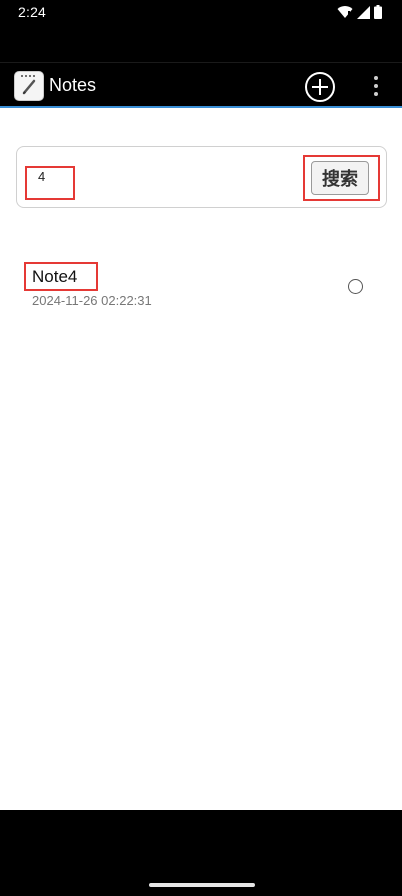  What do you see at coordinates (92, 300) in the screenshot?
I see `note-timestamp: 2024-11-26 02:22:31` at bounding box center [92, 300].